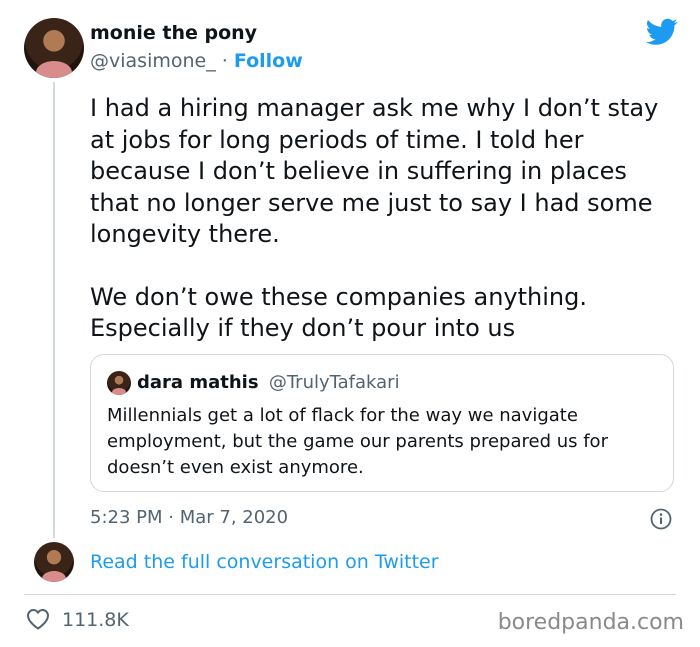 This screenshot has width=700, height=647. I want to click on info-icon, so click(661, 519).